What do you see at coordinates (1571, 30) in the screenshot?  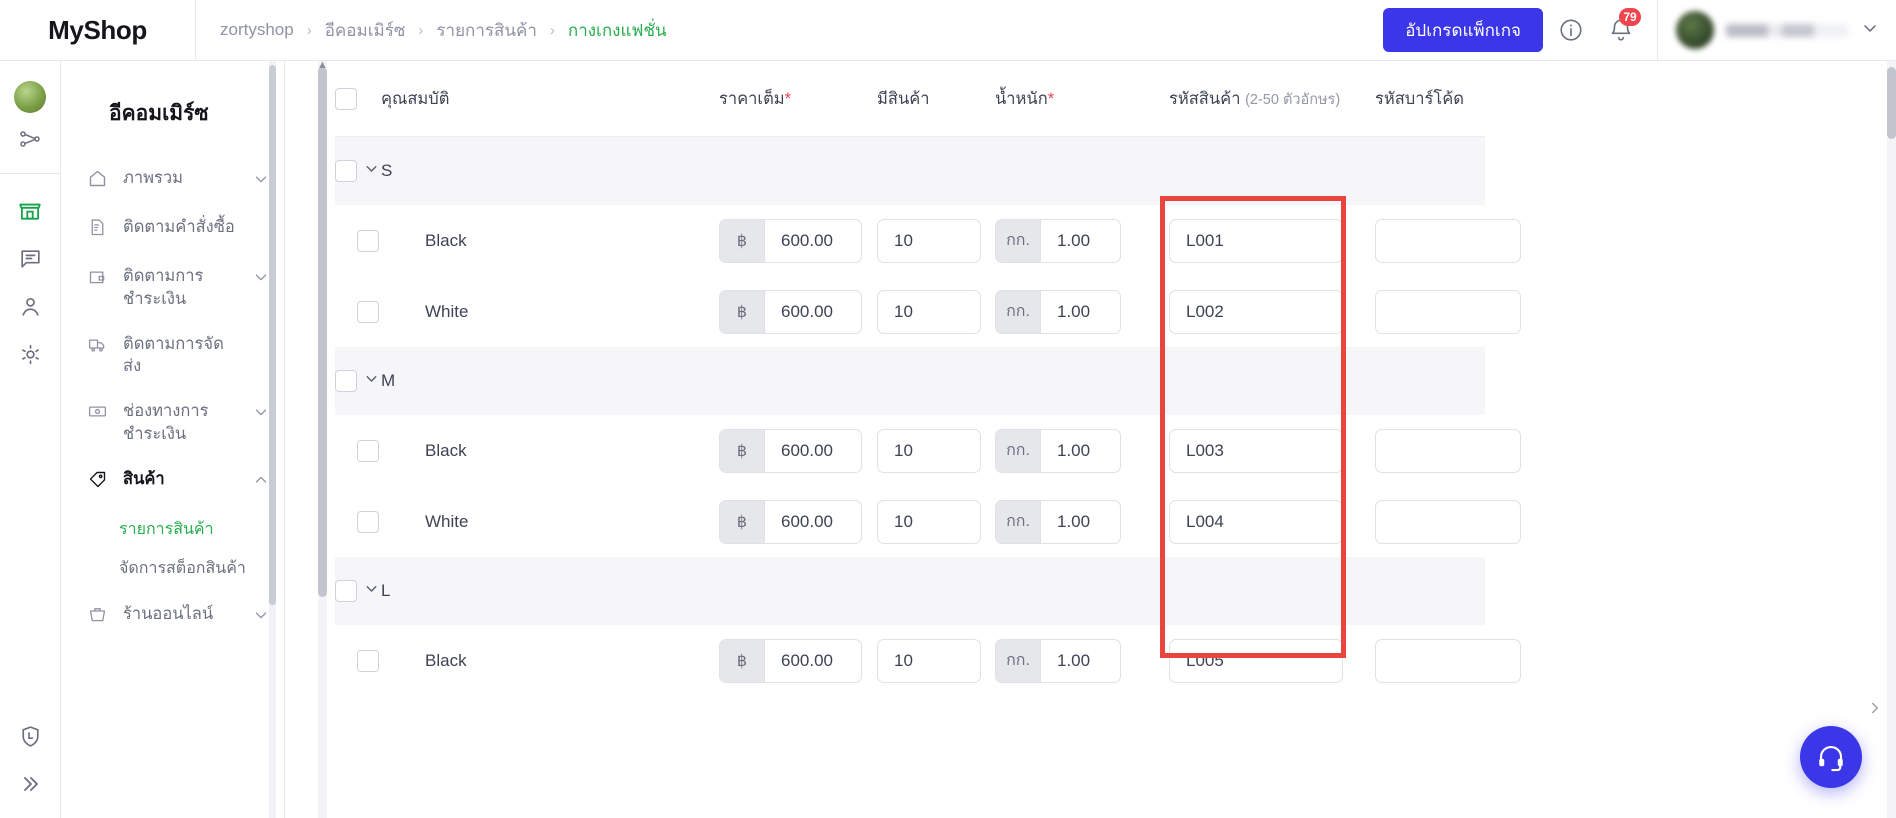 I see `info-circle-icon` at bounding box center [1571, 30].